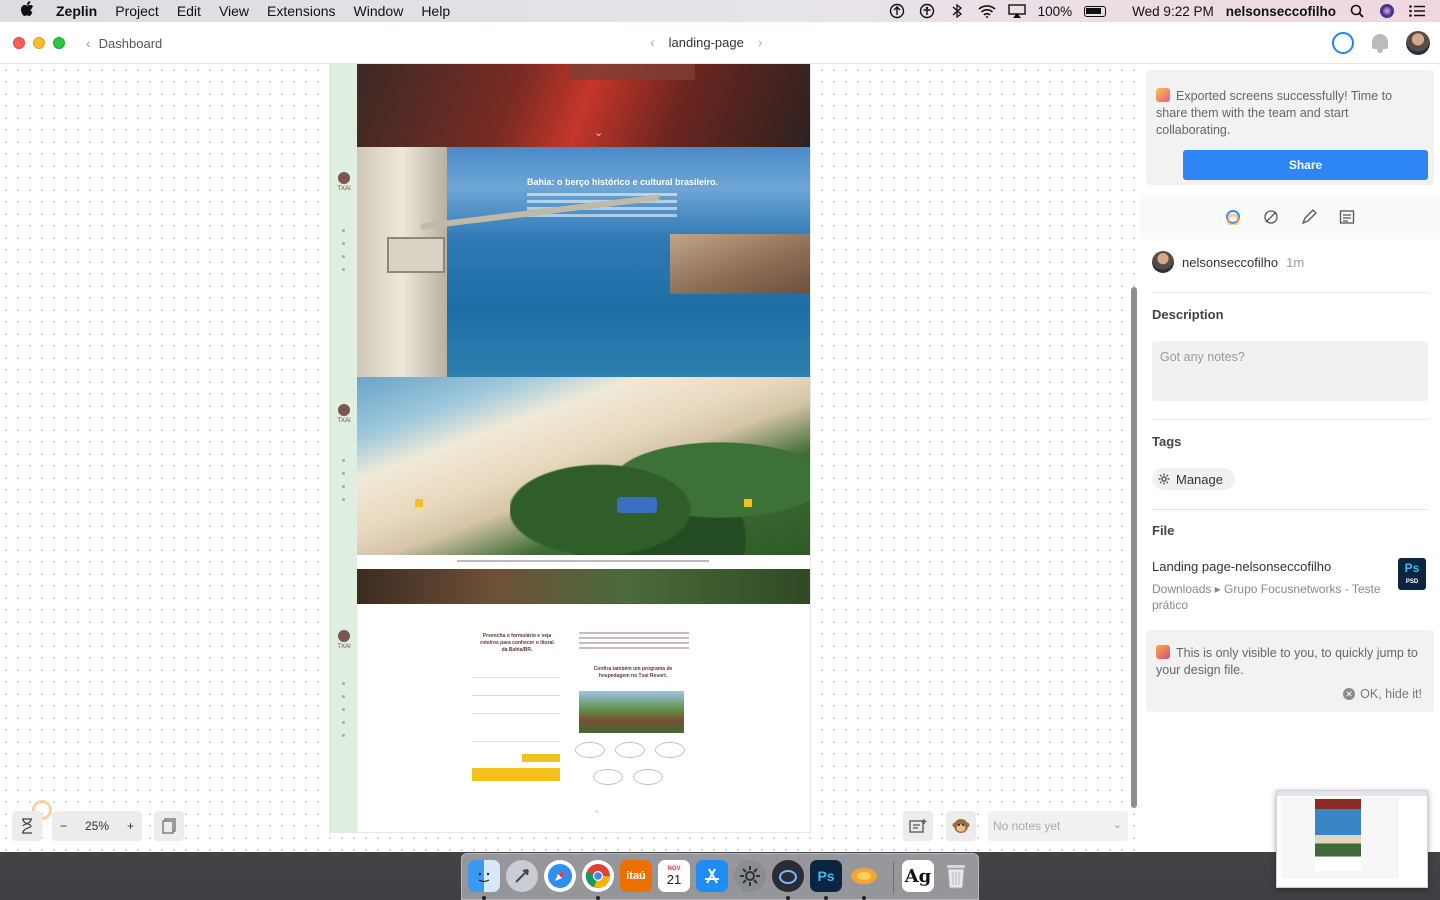 This screenshot has height=900, width=1440. Describe the element at coordinates (130, 826) in the screenshot. I see `zoom-in-button: +` at that location.